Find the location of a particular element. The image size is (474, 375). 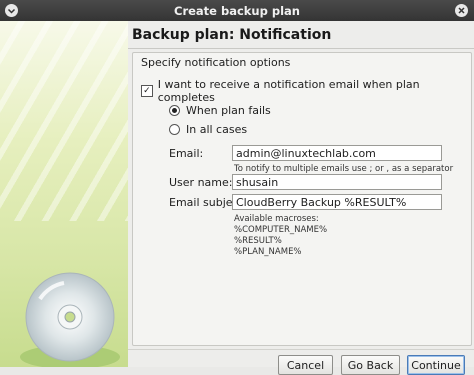

banner-pattern is located at coordinates (64, 121).